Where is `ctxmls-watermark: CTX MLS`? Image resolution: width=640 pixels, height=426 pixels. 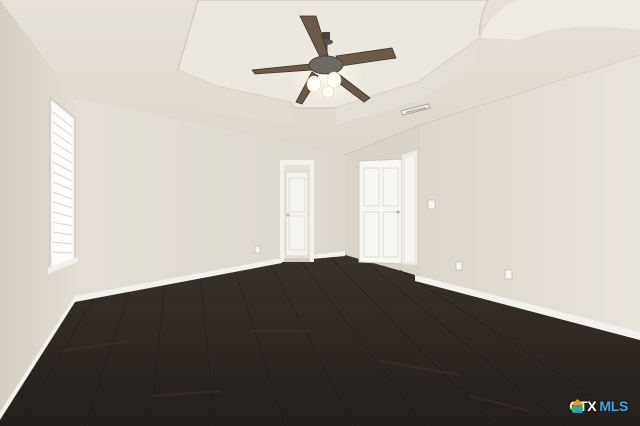 ctxmls-watermark: CTX MLS is located at coordinates (598, 406).